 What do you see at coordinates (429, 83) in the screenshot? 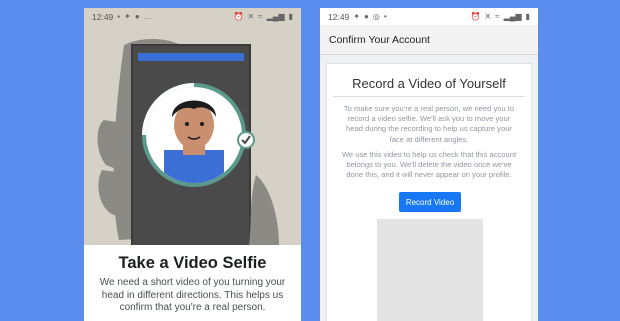
I see `card-heading: Record a Video of Yourself` at bounding box center [429, 83].